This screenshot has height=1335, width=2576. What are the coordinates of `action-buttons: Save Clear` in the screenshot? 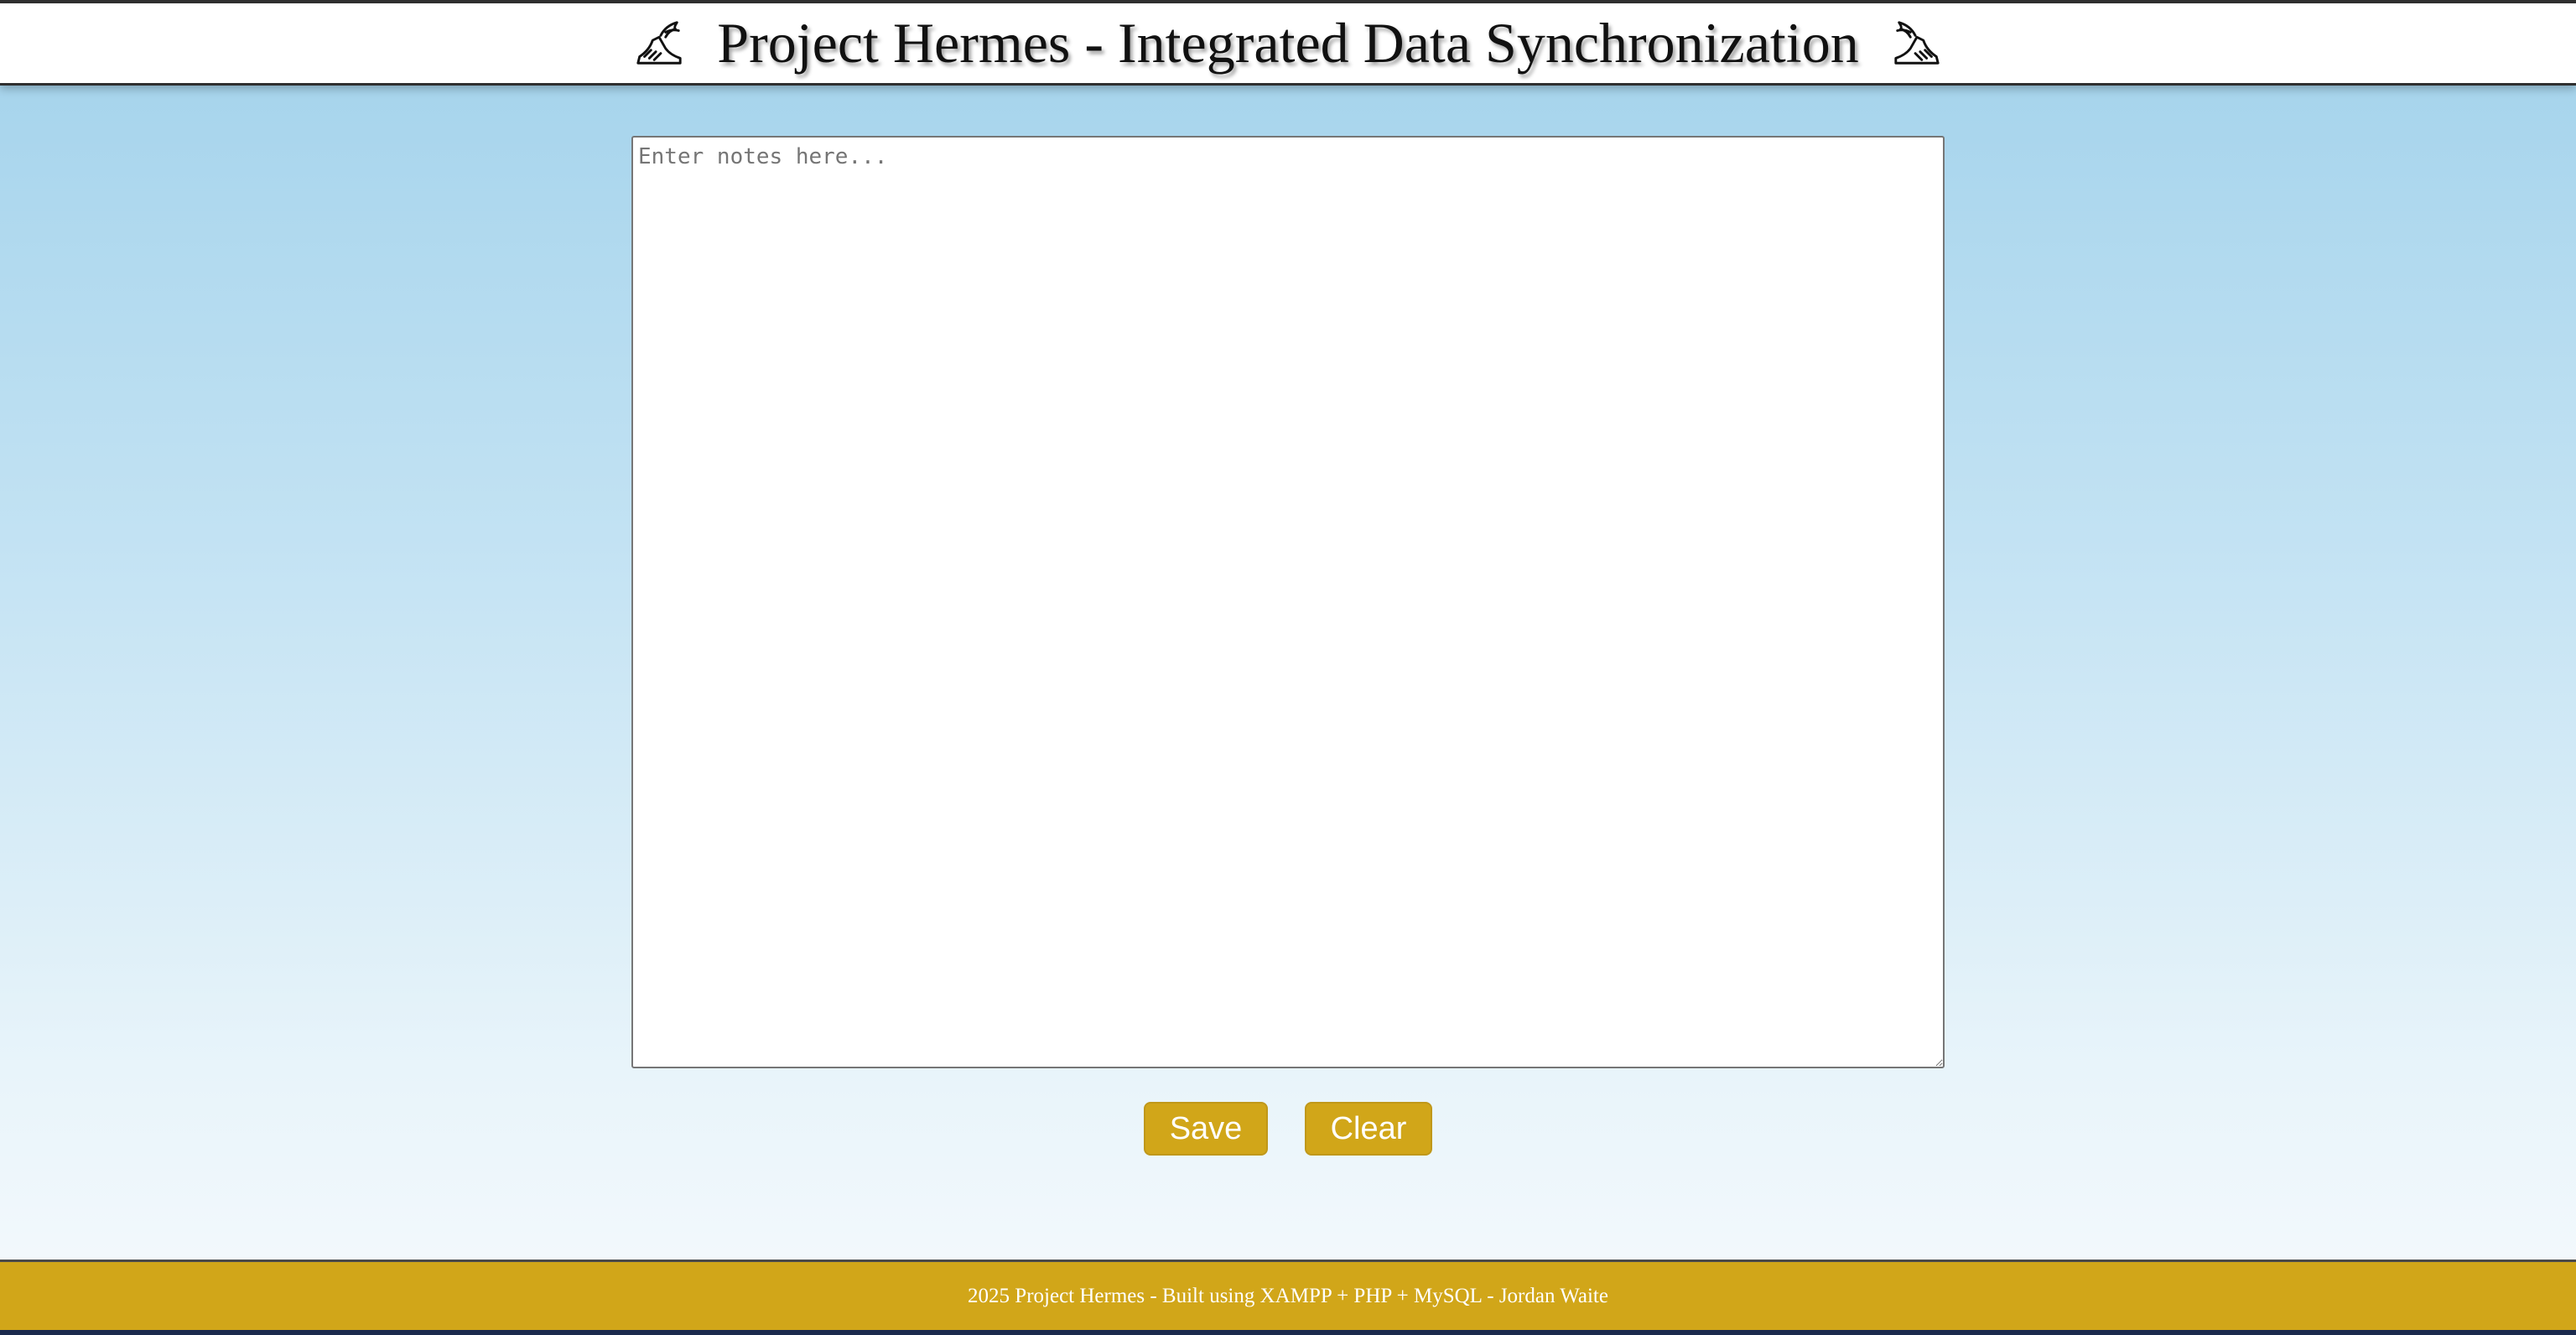 It's located at (1288, 1129).